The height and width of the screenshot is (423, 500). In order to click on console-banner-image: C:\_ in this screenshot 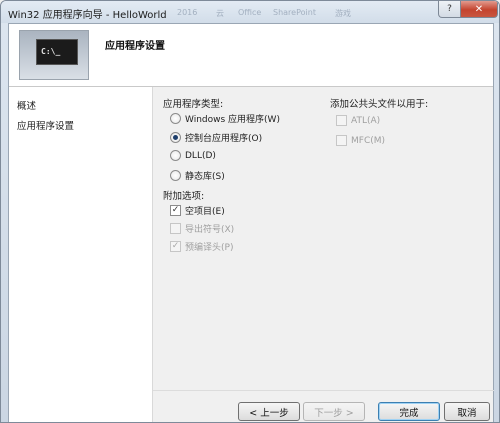, I will do `click(54, 55)`.